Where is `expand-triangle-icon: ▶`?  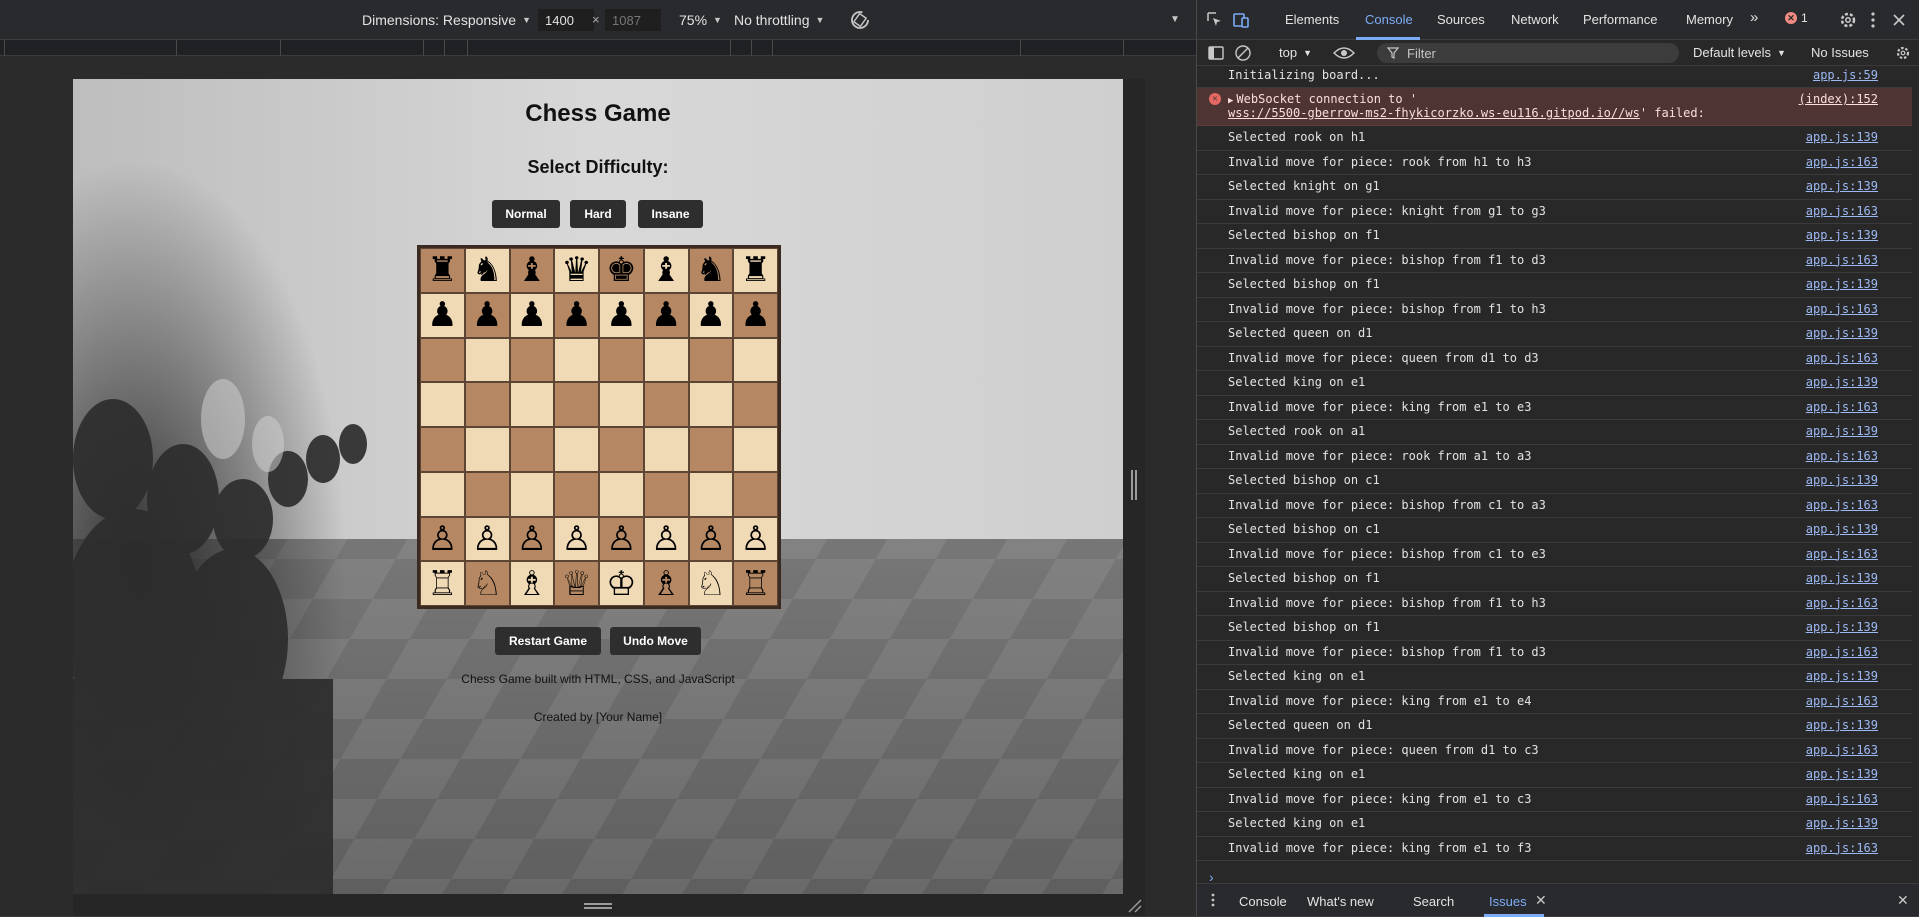 expand-triangle-icon: ▶ is located at coordinates (1230, 101).